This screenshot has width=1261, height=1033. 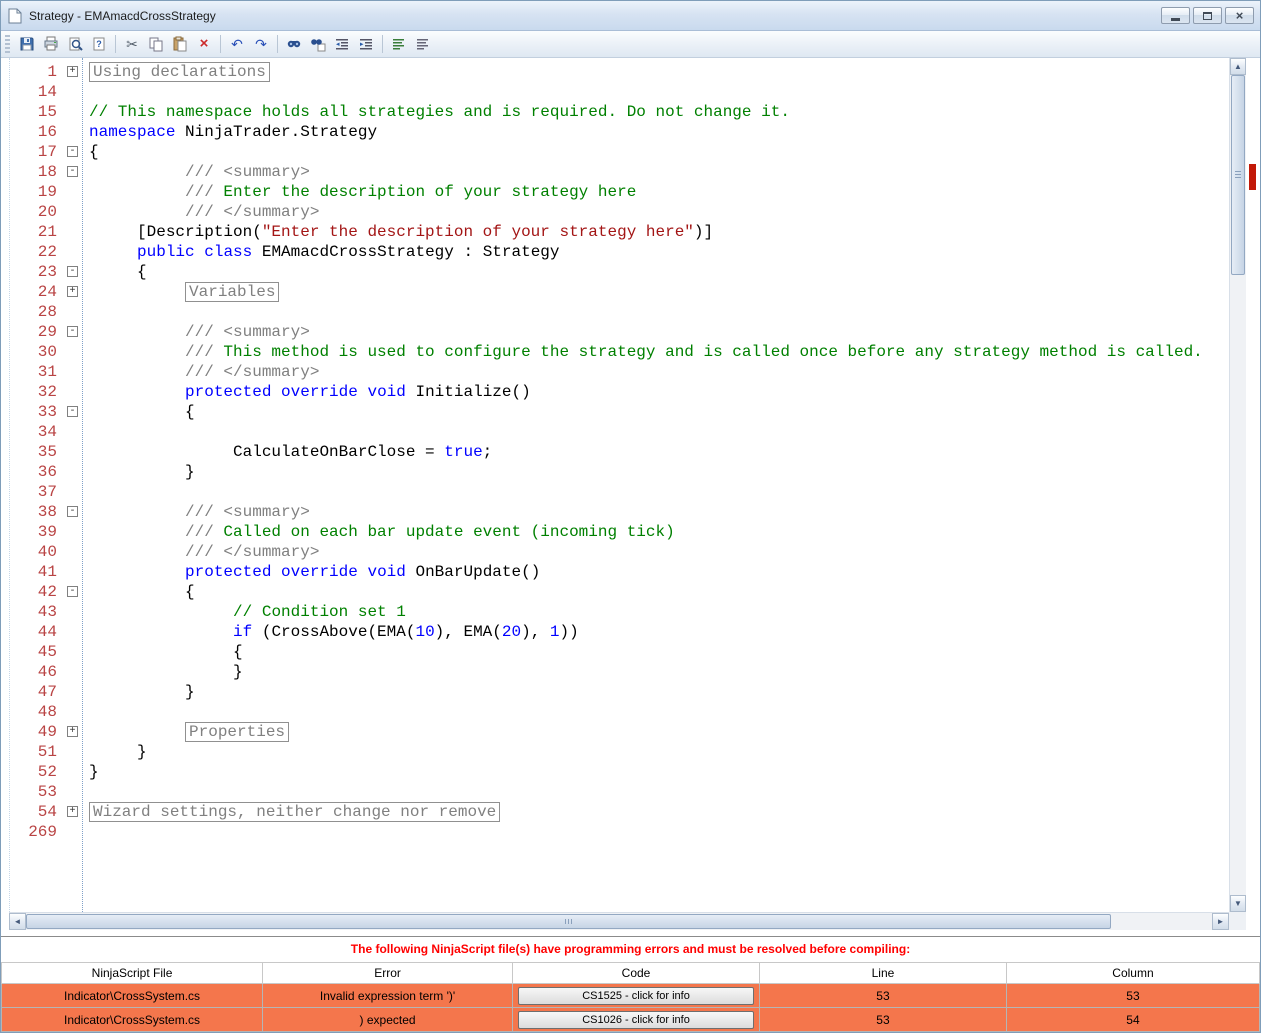 I want to click on scroll-up-button: ▲, so click(x=1238, y=66).